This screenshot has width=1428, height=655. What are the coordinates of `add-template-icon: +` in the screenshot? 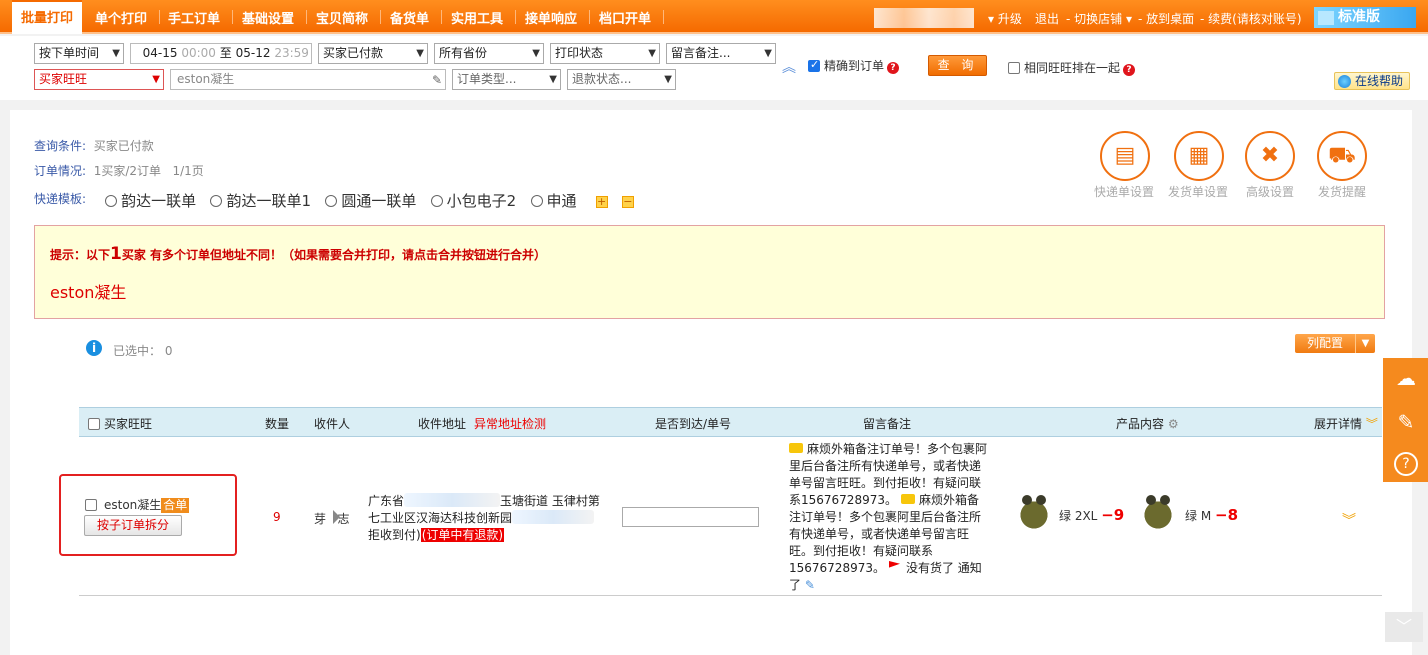 It's located at (601, 202).